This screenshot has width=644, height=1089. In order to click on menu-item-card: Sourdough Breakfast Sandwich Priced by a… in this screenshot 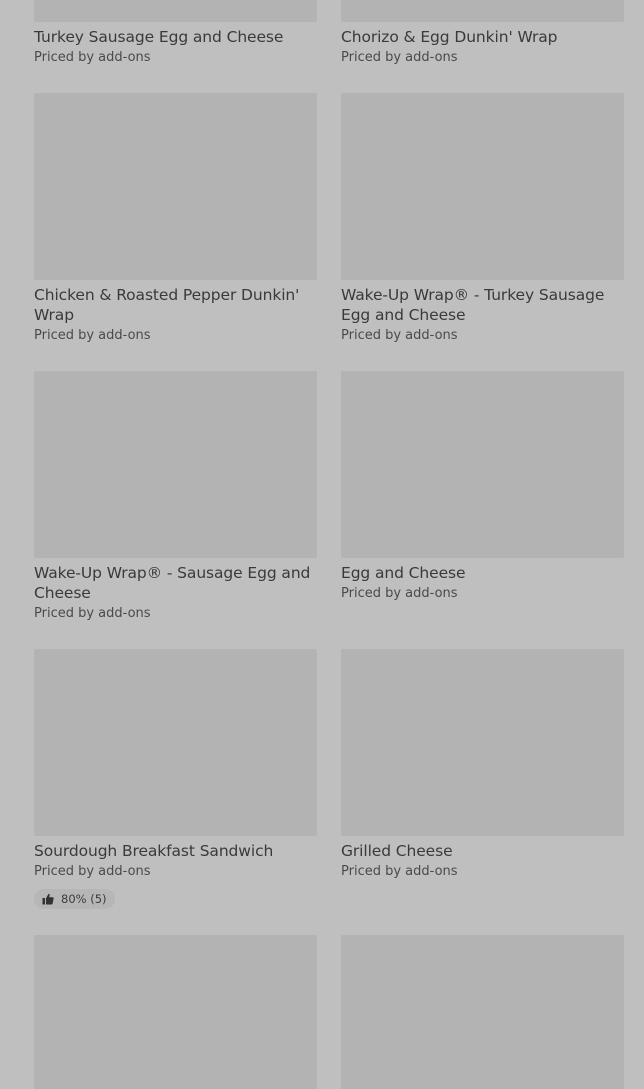, I will do `click(175, 779)`.